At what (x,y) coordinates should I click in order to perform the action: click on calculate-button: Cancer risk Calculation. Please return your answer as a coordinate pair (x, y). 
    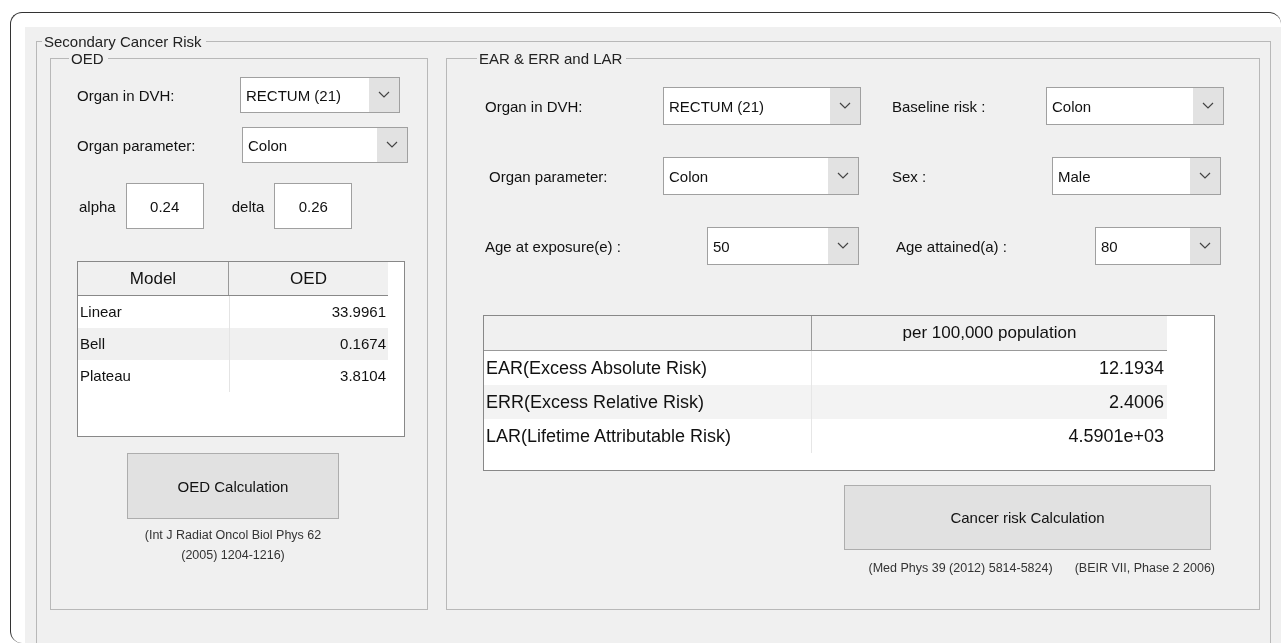
    Looking at the image, I should click on (1027, 517).